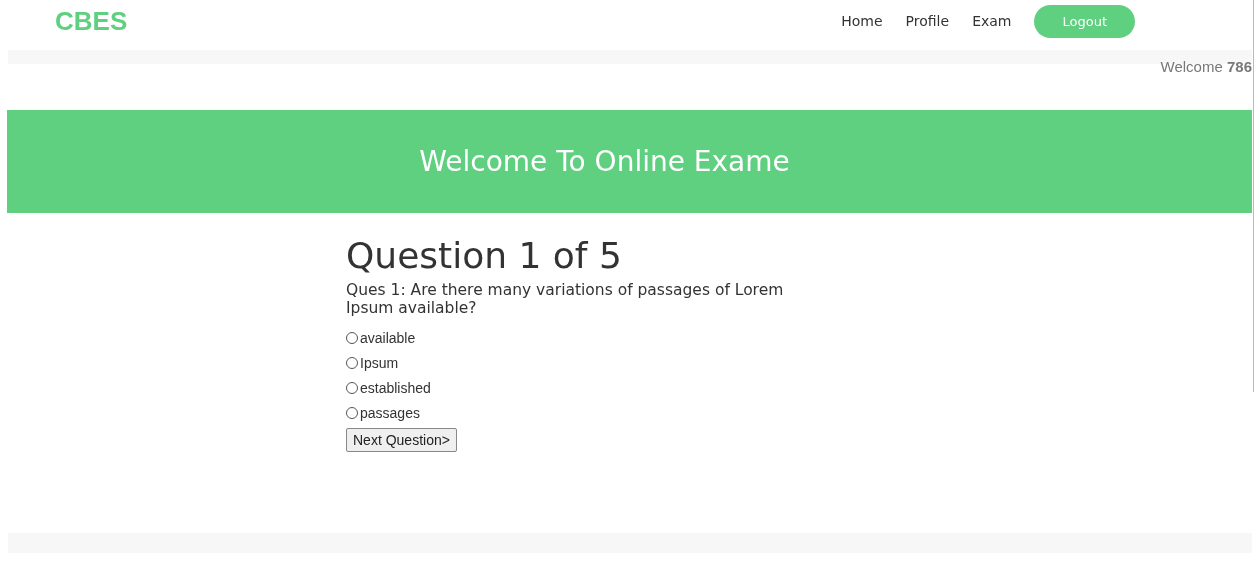 This screenshot has height=561, width=1260. What do you see at coordinates (379, 363) in the screenshot?
I see `option-label: Ipsum` at bounding box center [379, 363].